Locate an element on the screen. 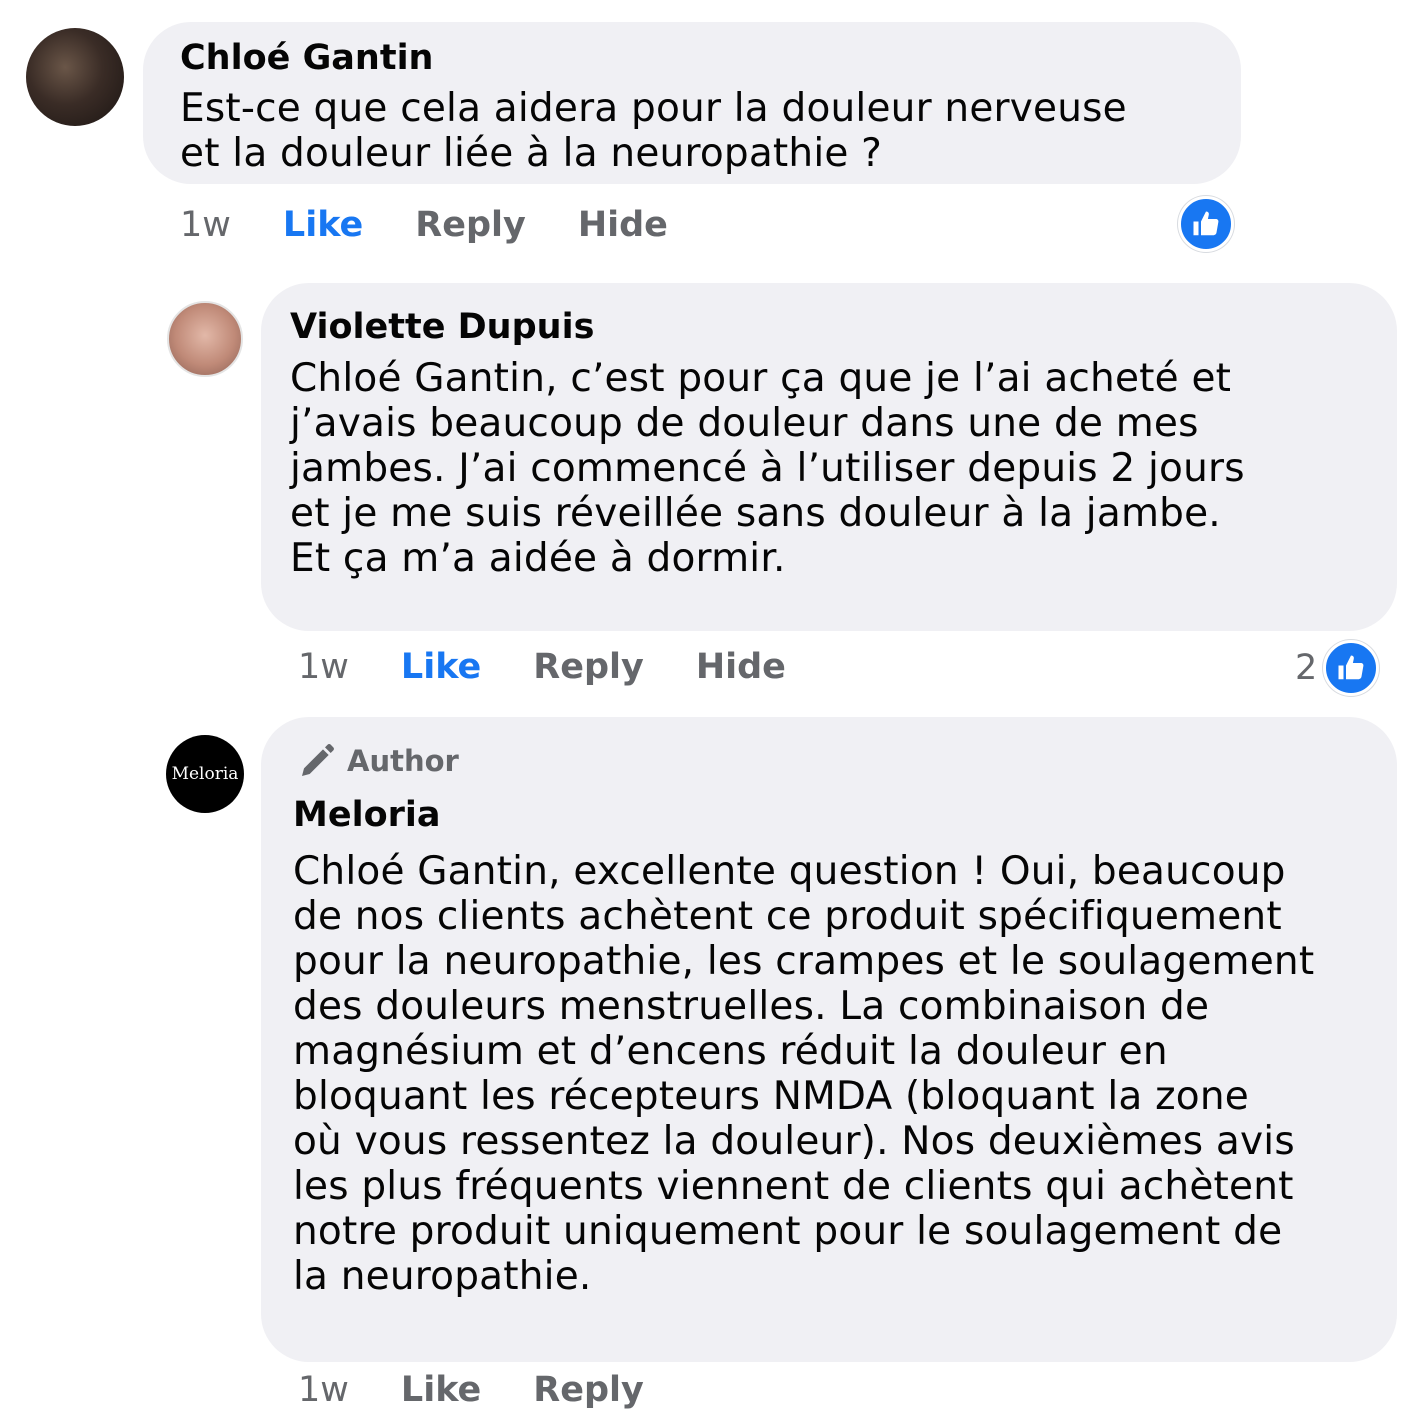 Image resolution: width=1420 pixels, height=1420 pixels. pencil-icon is located at coordinates (318, 760).